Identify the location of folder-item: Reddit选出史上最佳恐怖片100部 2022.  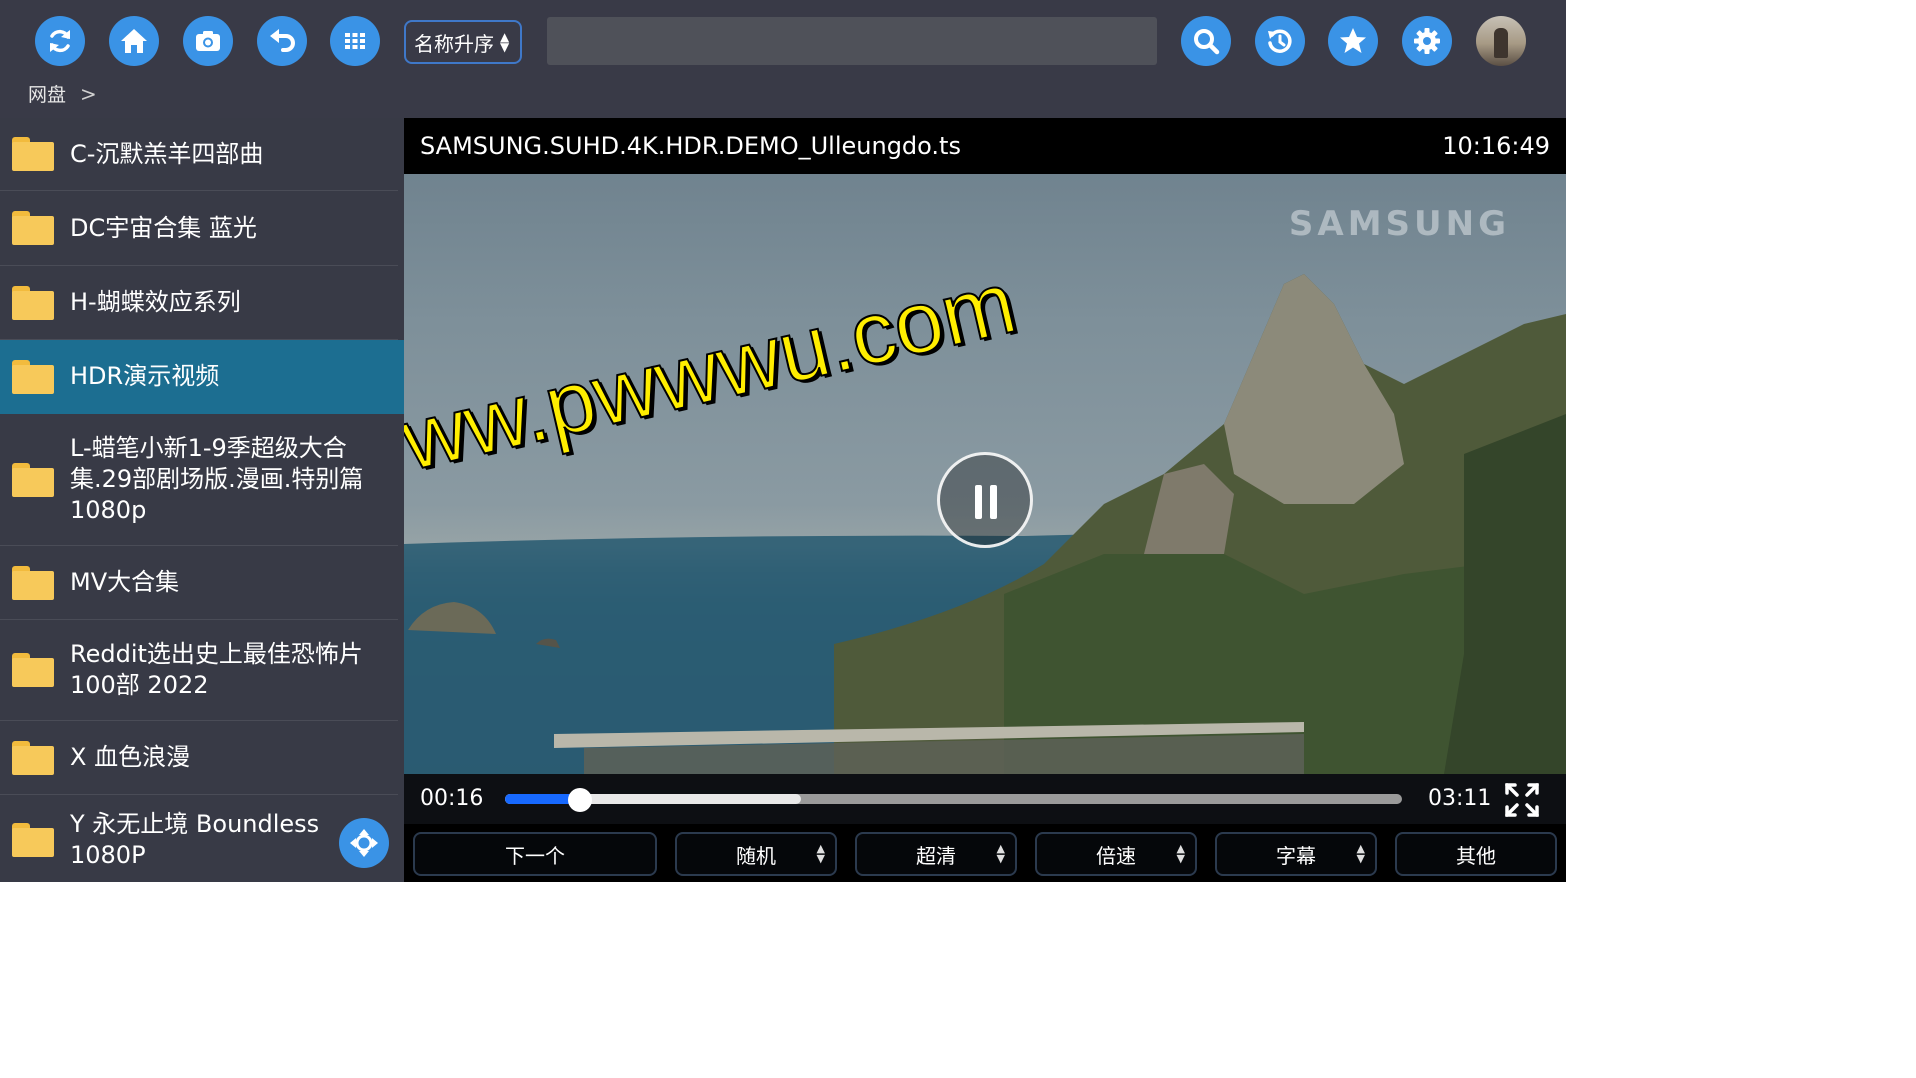
(199, 670).